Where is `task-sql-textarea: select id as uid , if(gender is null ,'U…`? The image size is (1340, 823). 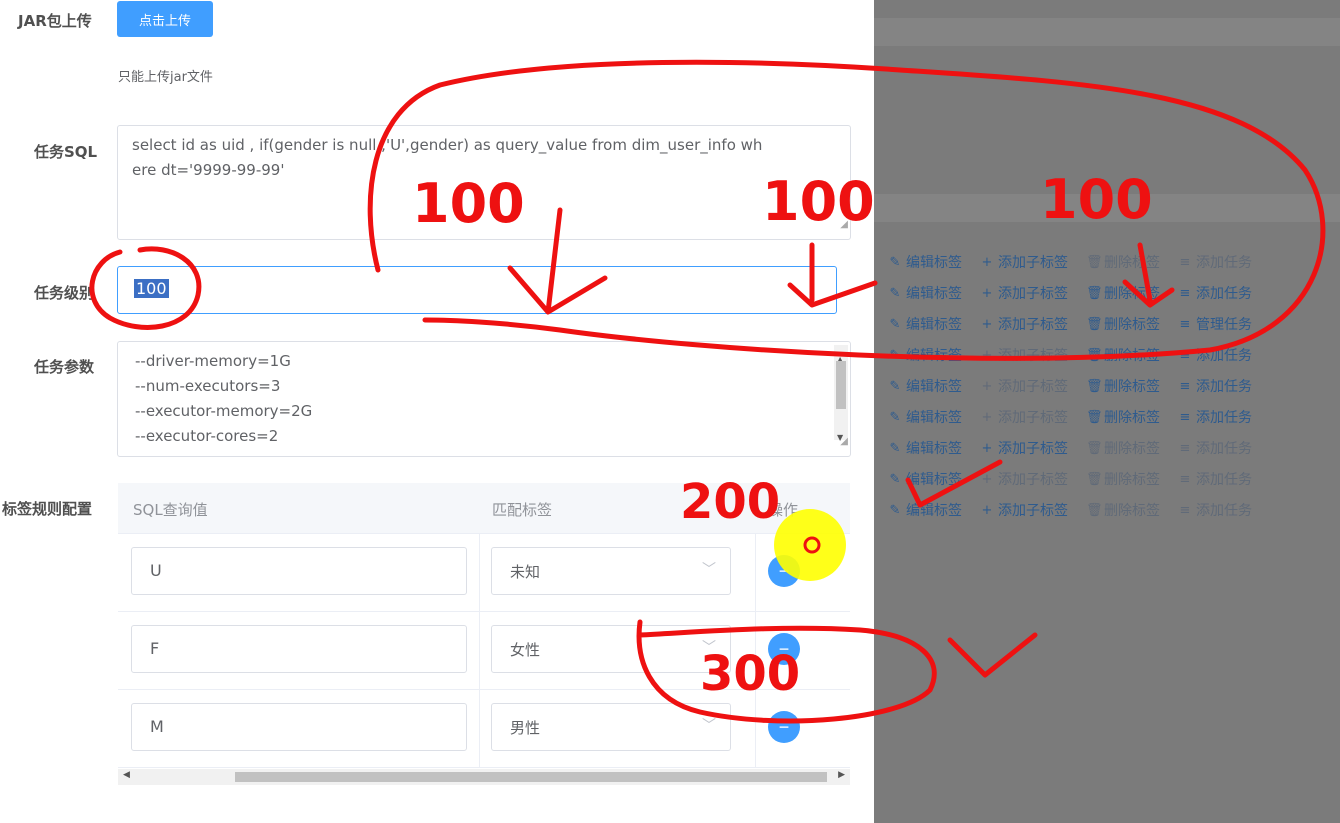 task-sql-textarea: select id as uid , if(gender is null ,'U… is located at coordinates (484, 182).